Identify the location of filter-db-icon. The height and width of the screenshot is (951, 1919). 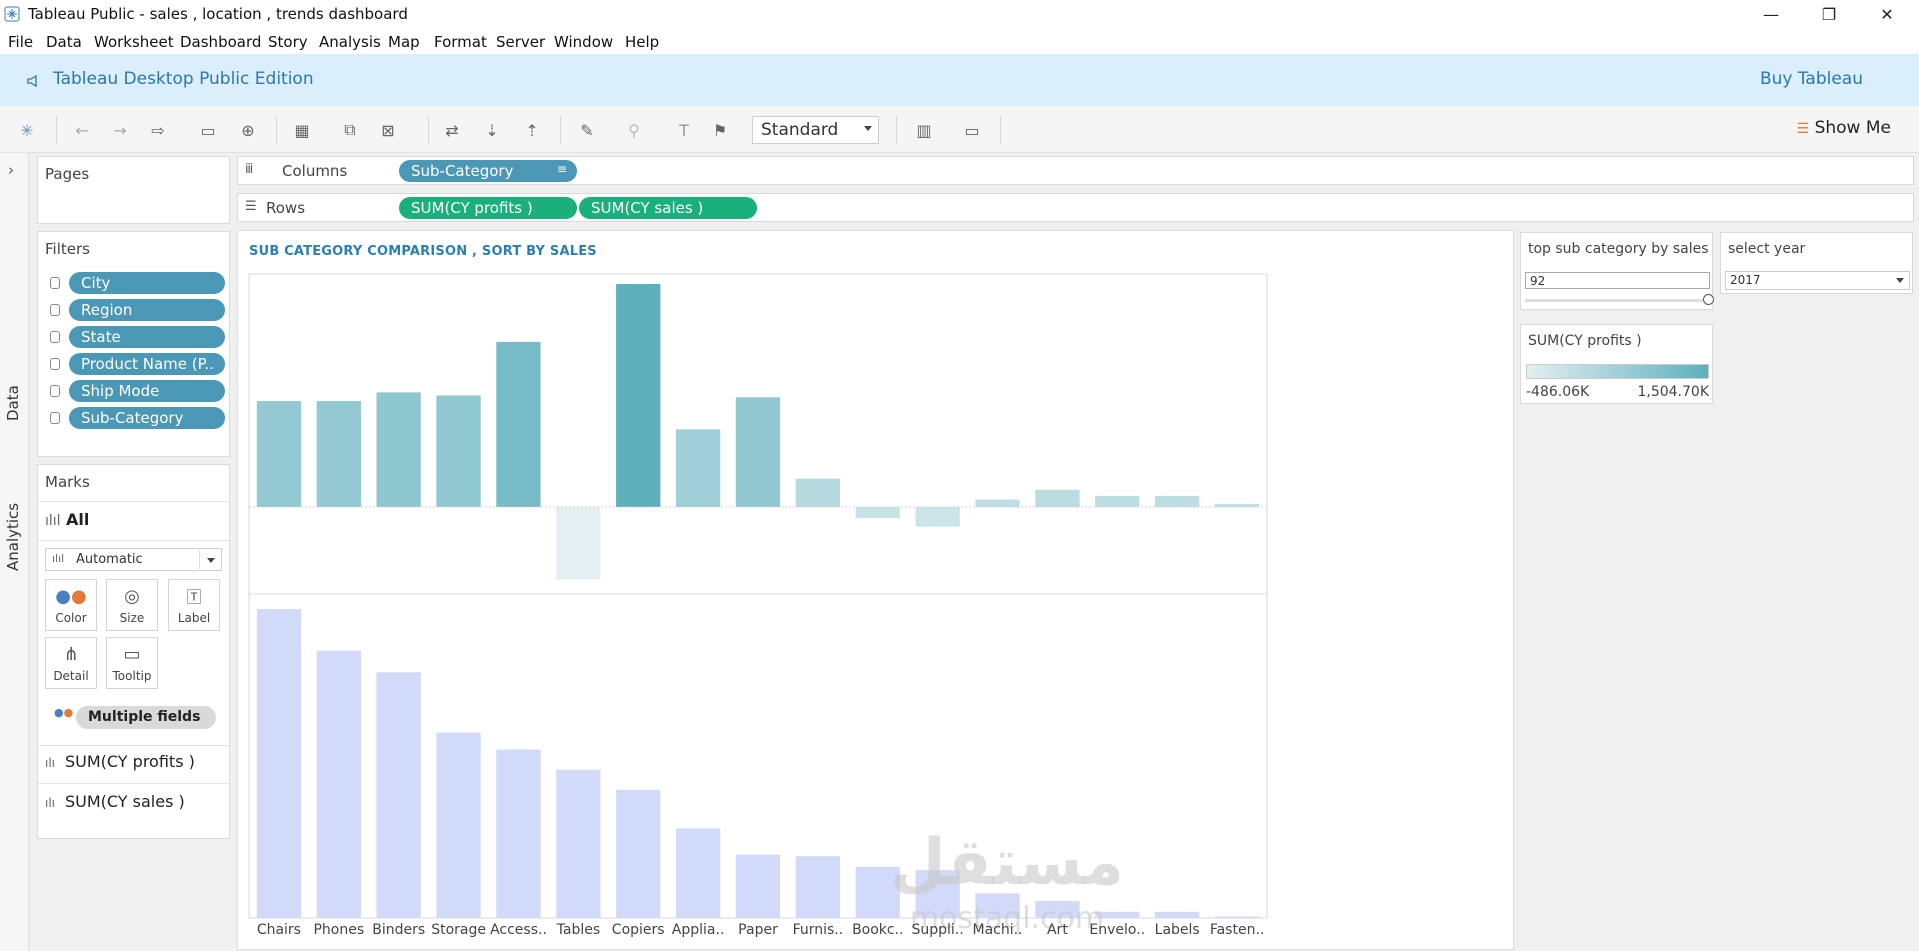
(55, 391).